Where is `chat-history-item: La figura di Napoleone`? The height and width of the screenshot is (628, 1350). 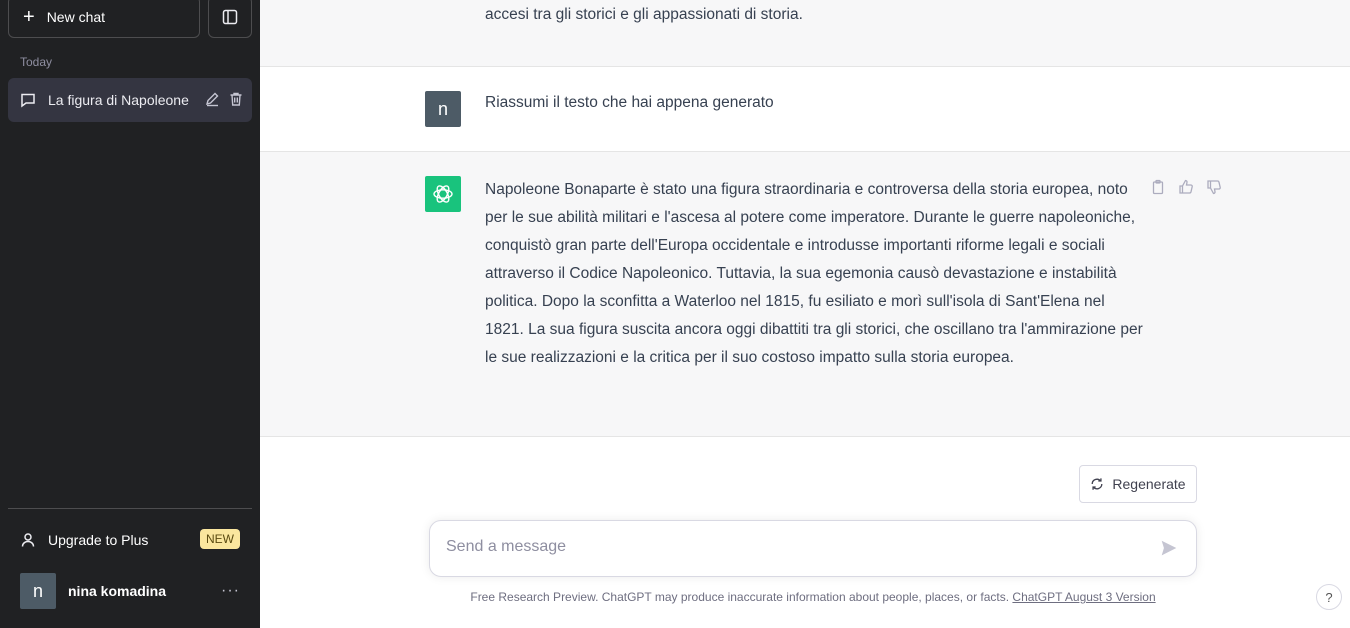
chat-history-item: La figura di Napoleone is located at coordinates (130, 100).